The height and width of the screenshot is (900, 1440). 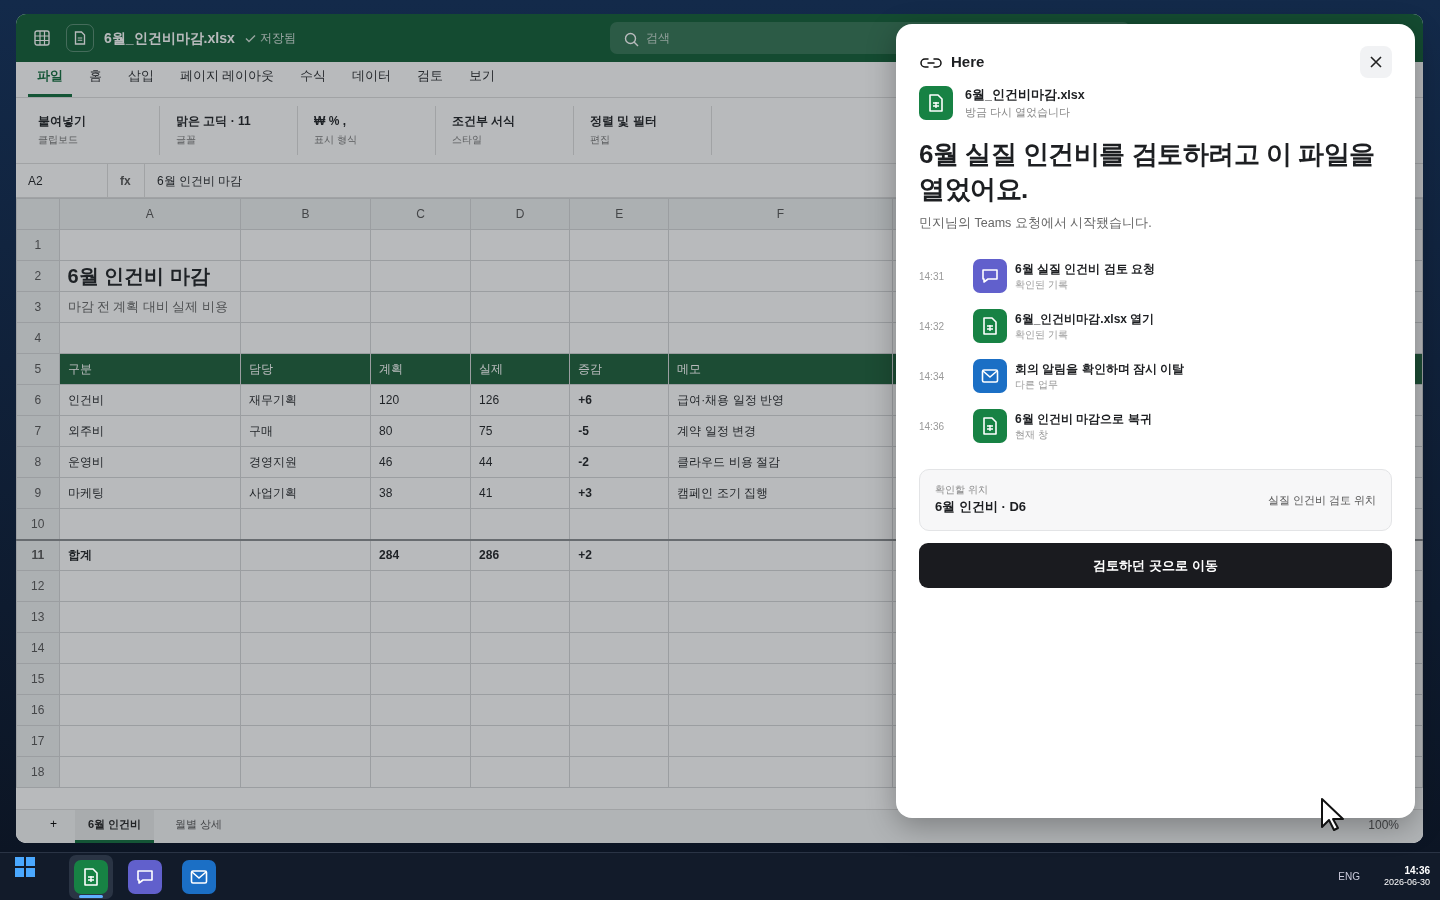 I want to click on ribbon-command: 붙여넣기, so click(x=90, y=121).